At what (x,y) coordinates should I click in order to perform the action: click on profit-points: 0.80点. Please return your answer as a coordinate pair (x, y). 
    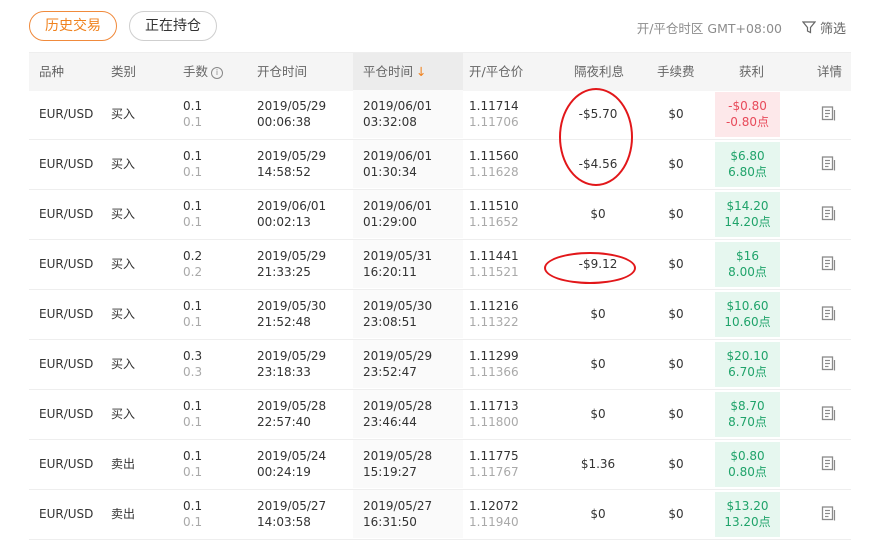
    Looking at the image, I should click on (747, 472).